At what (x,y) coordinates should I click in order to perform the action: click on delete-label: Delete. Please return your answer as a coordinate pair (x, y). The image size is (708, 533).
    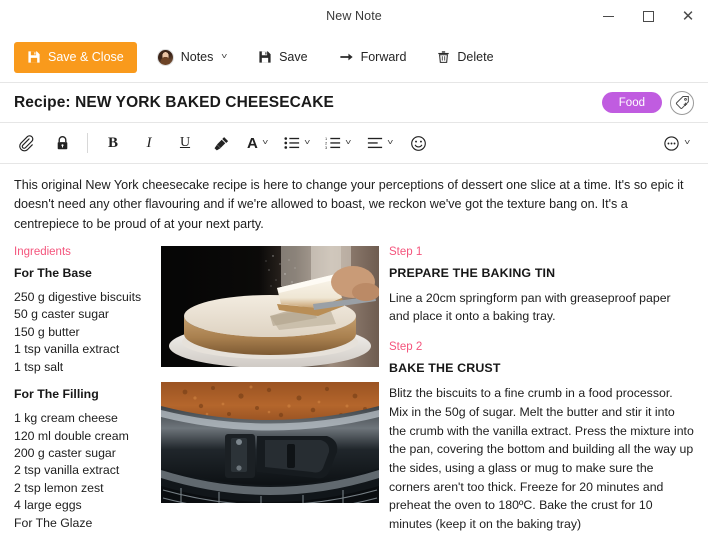
    Looking at the image, I should click on (475, 57).